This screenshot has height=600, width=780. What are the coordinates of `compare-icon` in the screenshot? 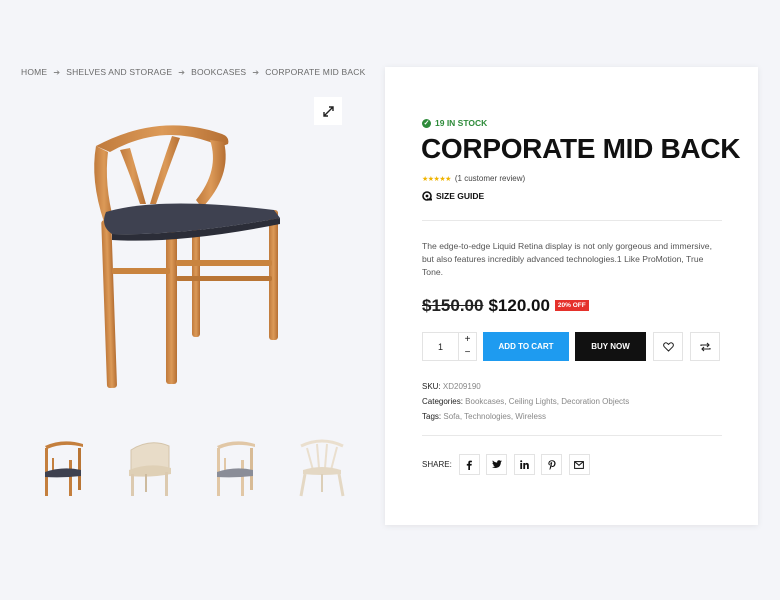 It's located at (705, 346).